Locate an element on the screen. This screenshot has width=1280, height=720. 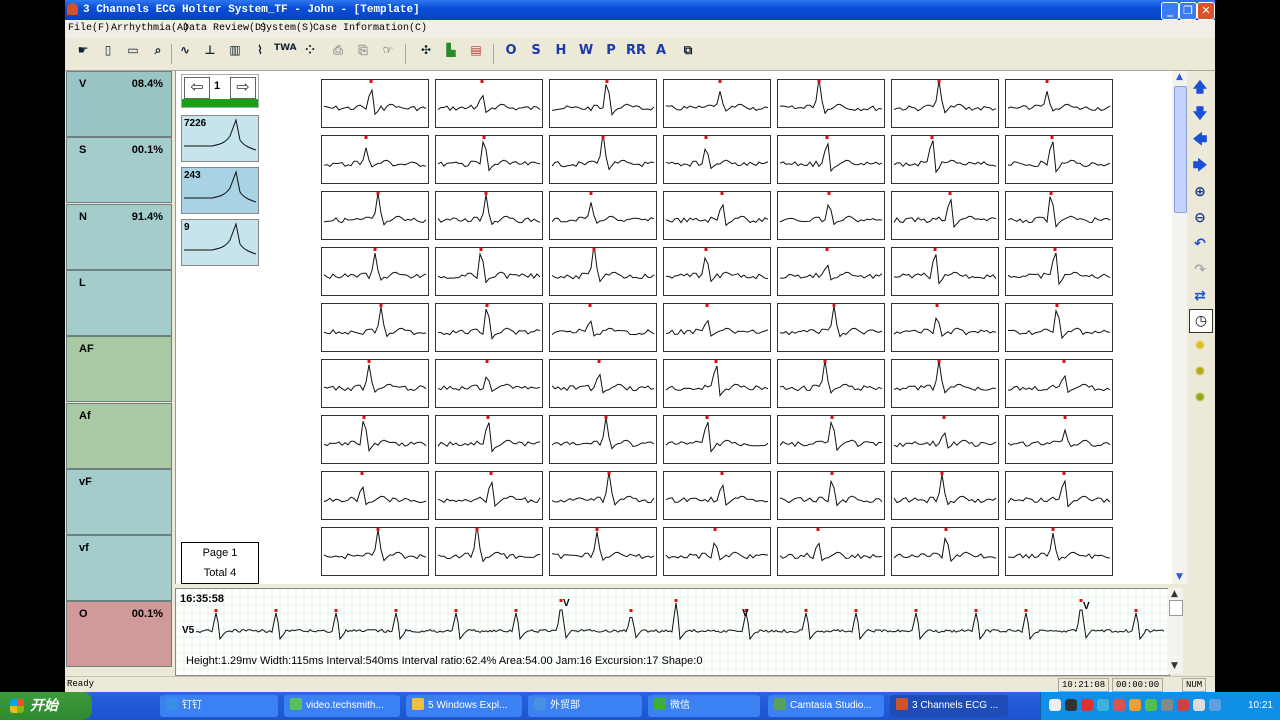
rr-button: RR is located at coordinates (636, 54).